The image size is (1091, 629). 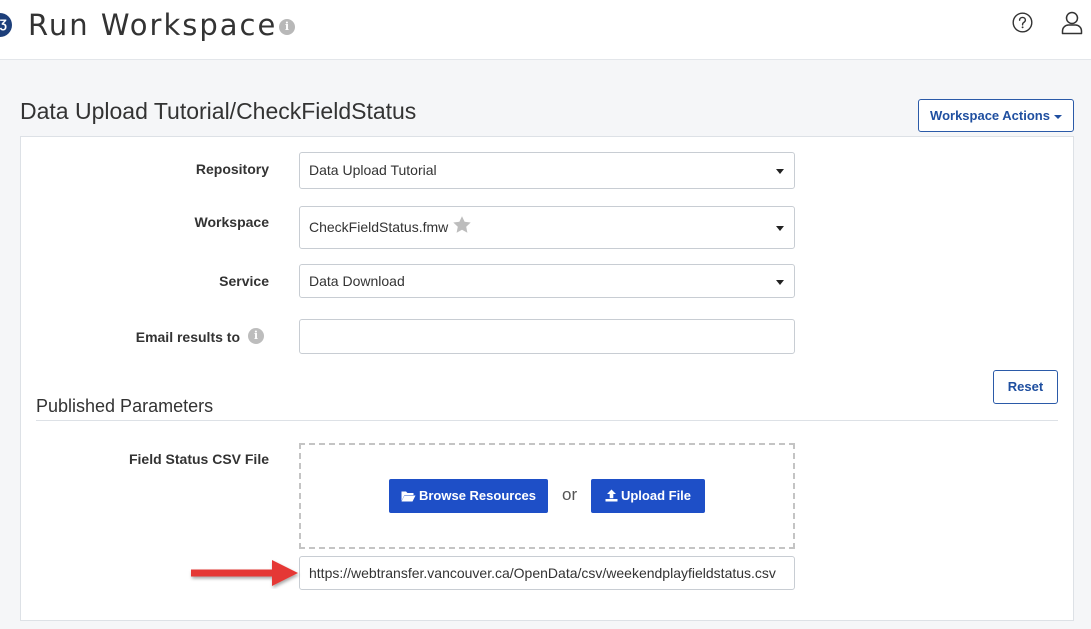 I want to click on repository-value: Data Upload Tutorial, so click(x=373, y=170).